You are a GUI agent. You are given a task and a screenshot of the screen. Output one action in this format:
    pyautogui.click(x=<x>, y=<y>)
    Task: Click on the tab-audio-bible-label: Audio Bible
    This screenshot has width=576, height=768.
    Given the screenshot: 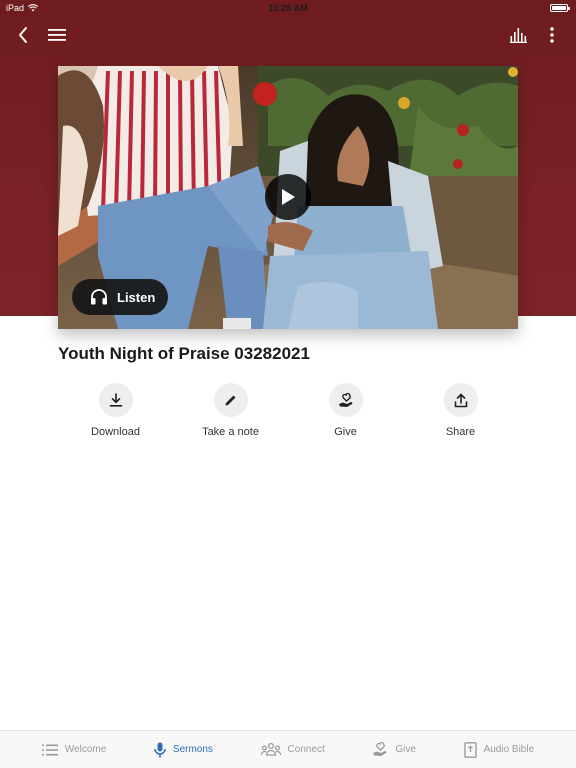 What is the action you would take?
    pyautogui.click(x=509, y=749)
    